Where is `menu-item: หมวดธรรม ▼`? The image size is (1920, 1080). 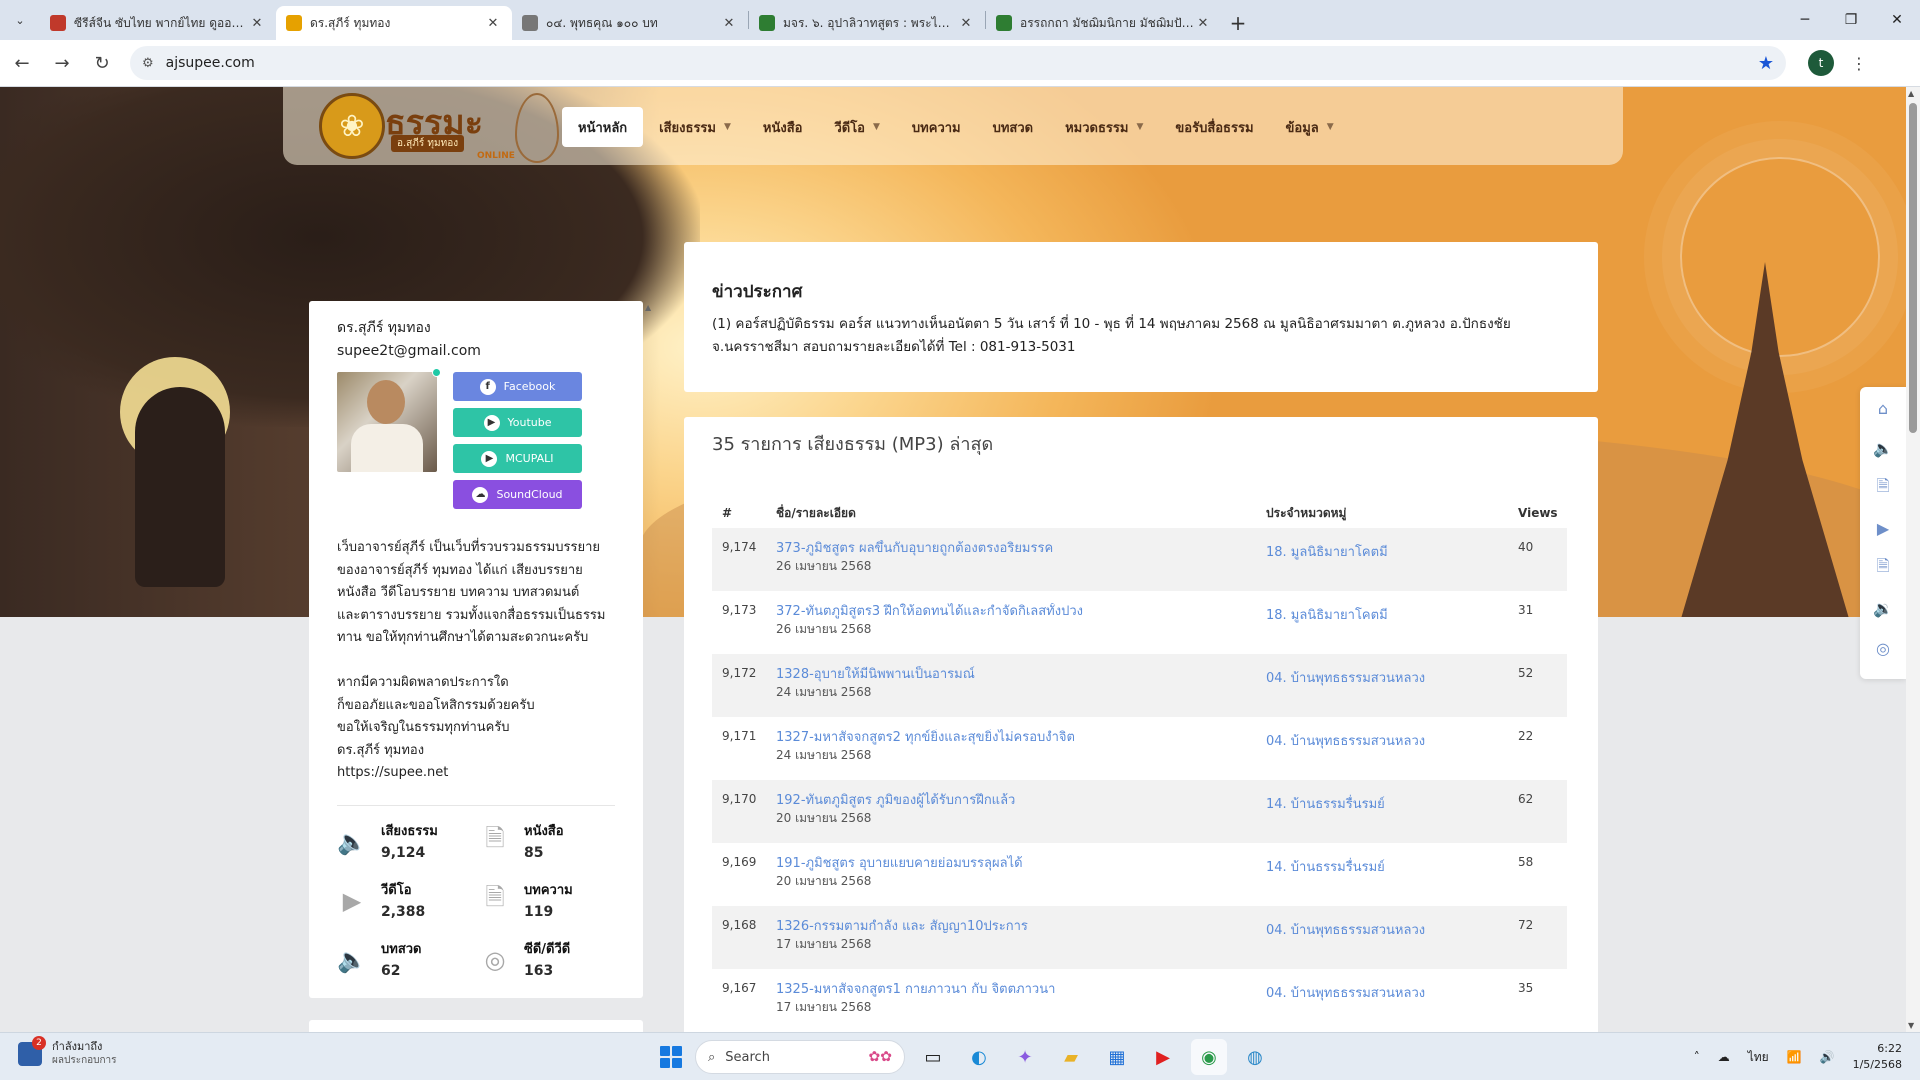
menu-item: หมวดธรรม ▼ is located at coordinates (1104, 127).